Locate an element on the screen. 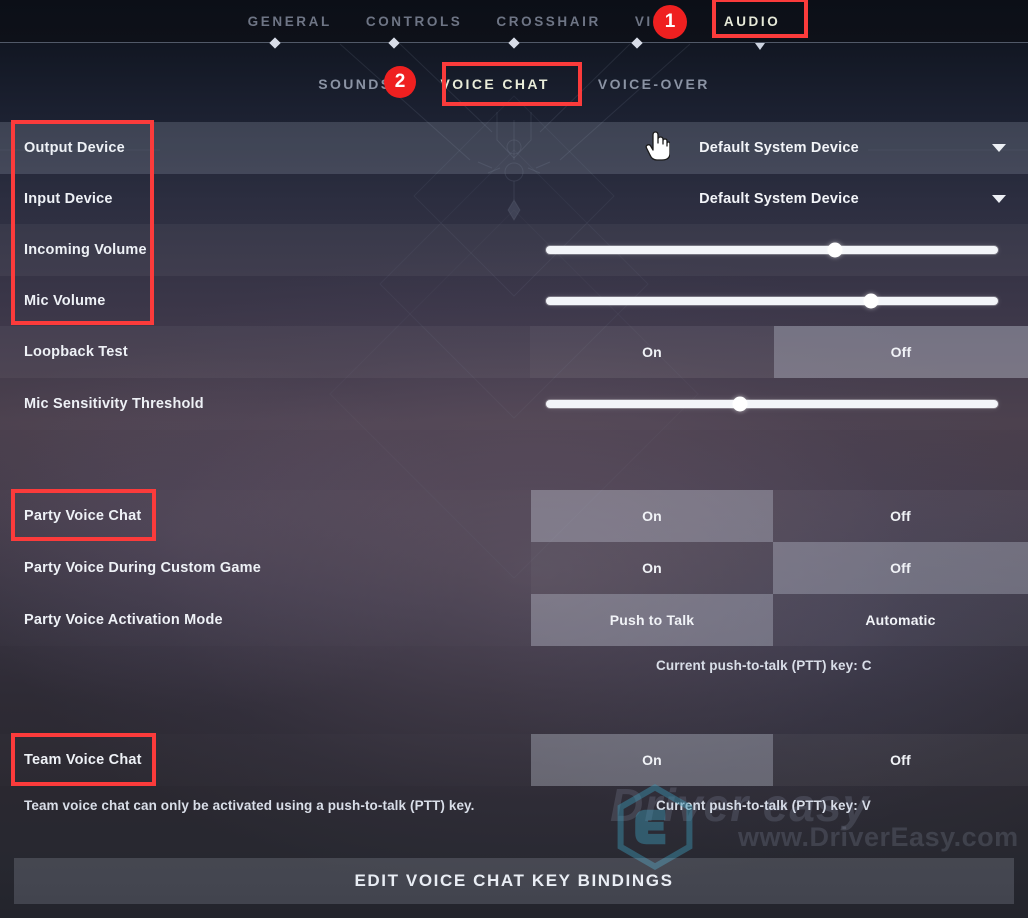 The width and height of the screenshot is (1028, 918). label-party-voice-activation-mode: Party Voice Activation Mode is located at coordinates (123, 620).